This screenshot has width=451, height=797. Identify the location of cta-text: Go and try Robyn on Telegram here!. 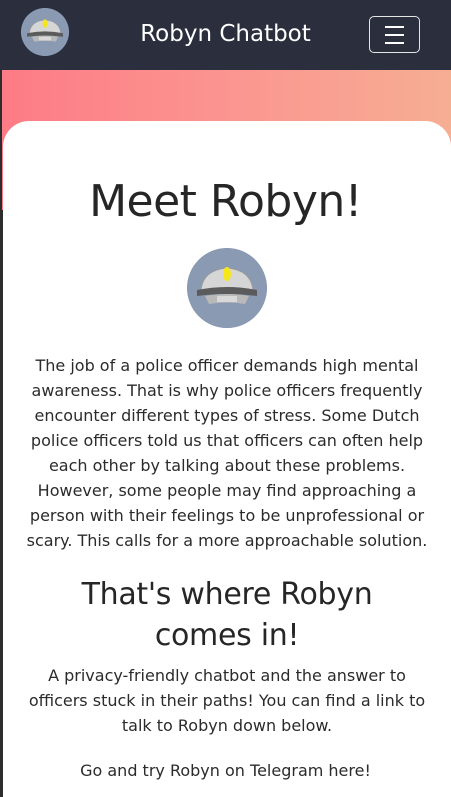
(225, 770).